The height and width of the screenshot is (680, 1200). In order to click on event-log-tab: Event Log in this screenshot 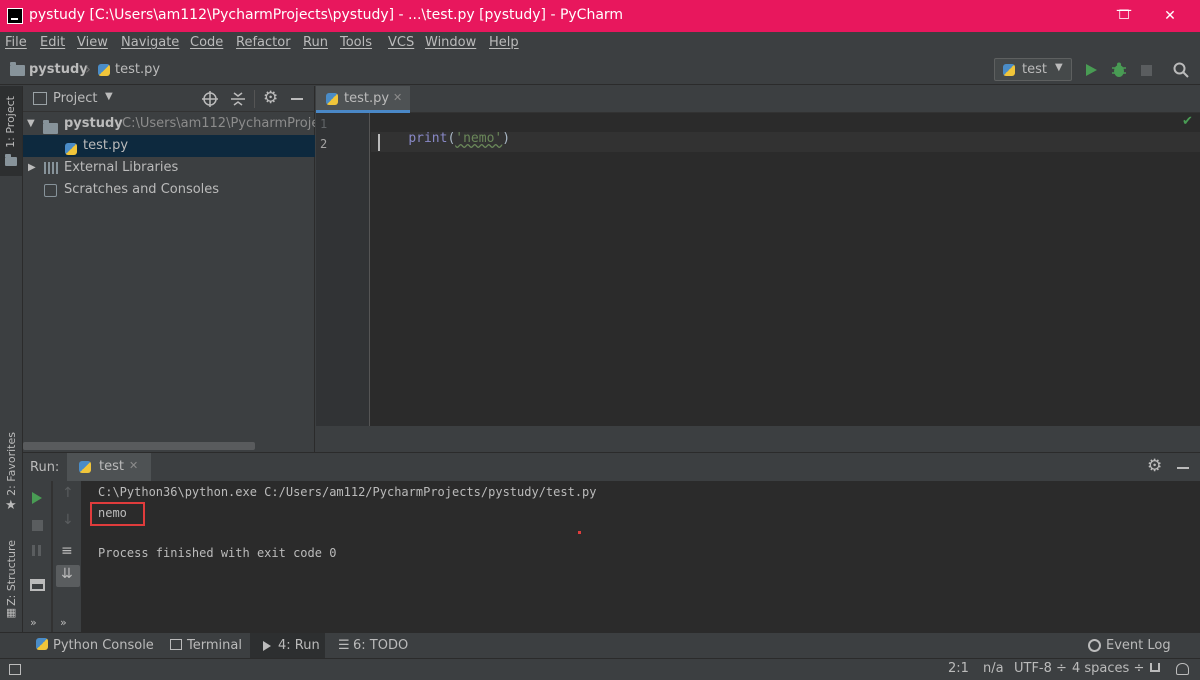, I will do `click(1138, 645)`.